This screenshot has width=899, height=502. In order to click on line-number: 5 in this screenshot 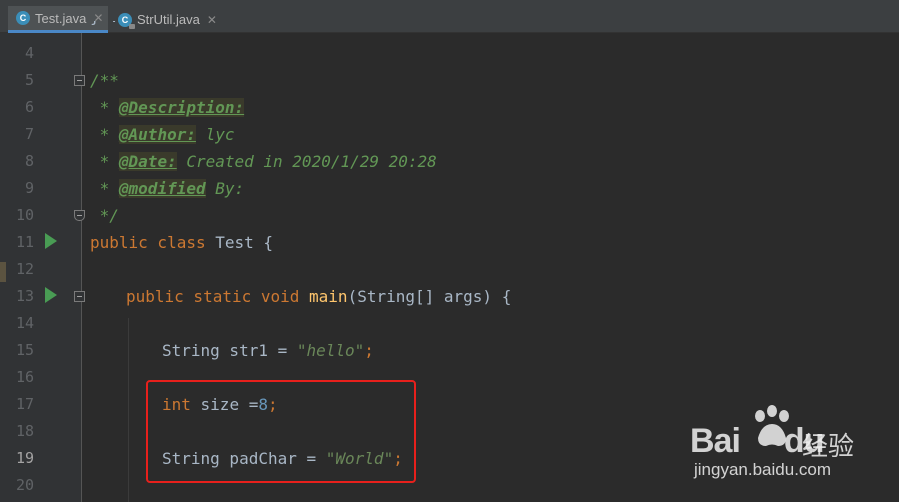, I will do `click(29, 80)`.